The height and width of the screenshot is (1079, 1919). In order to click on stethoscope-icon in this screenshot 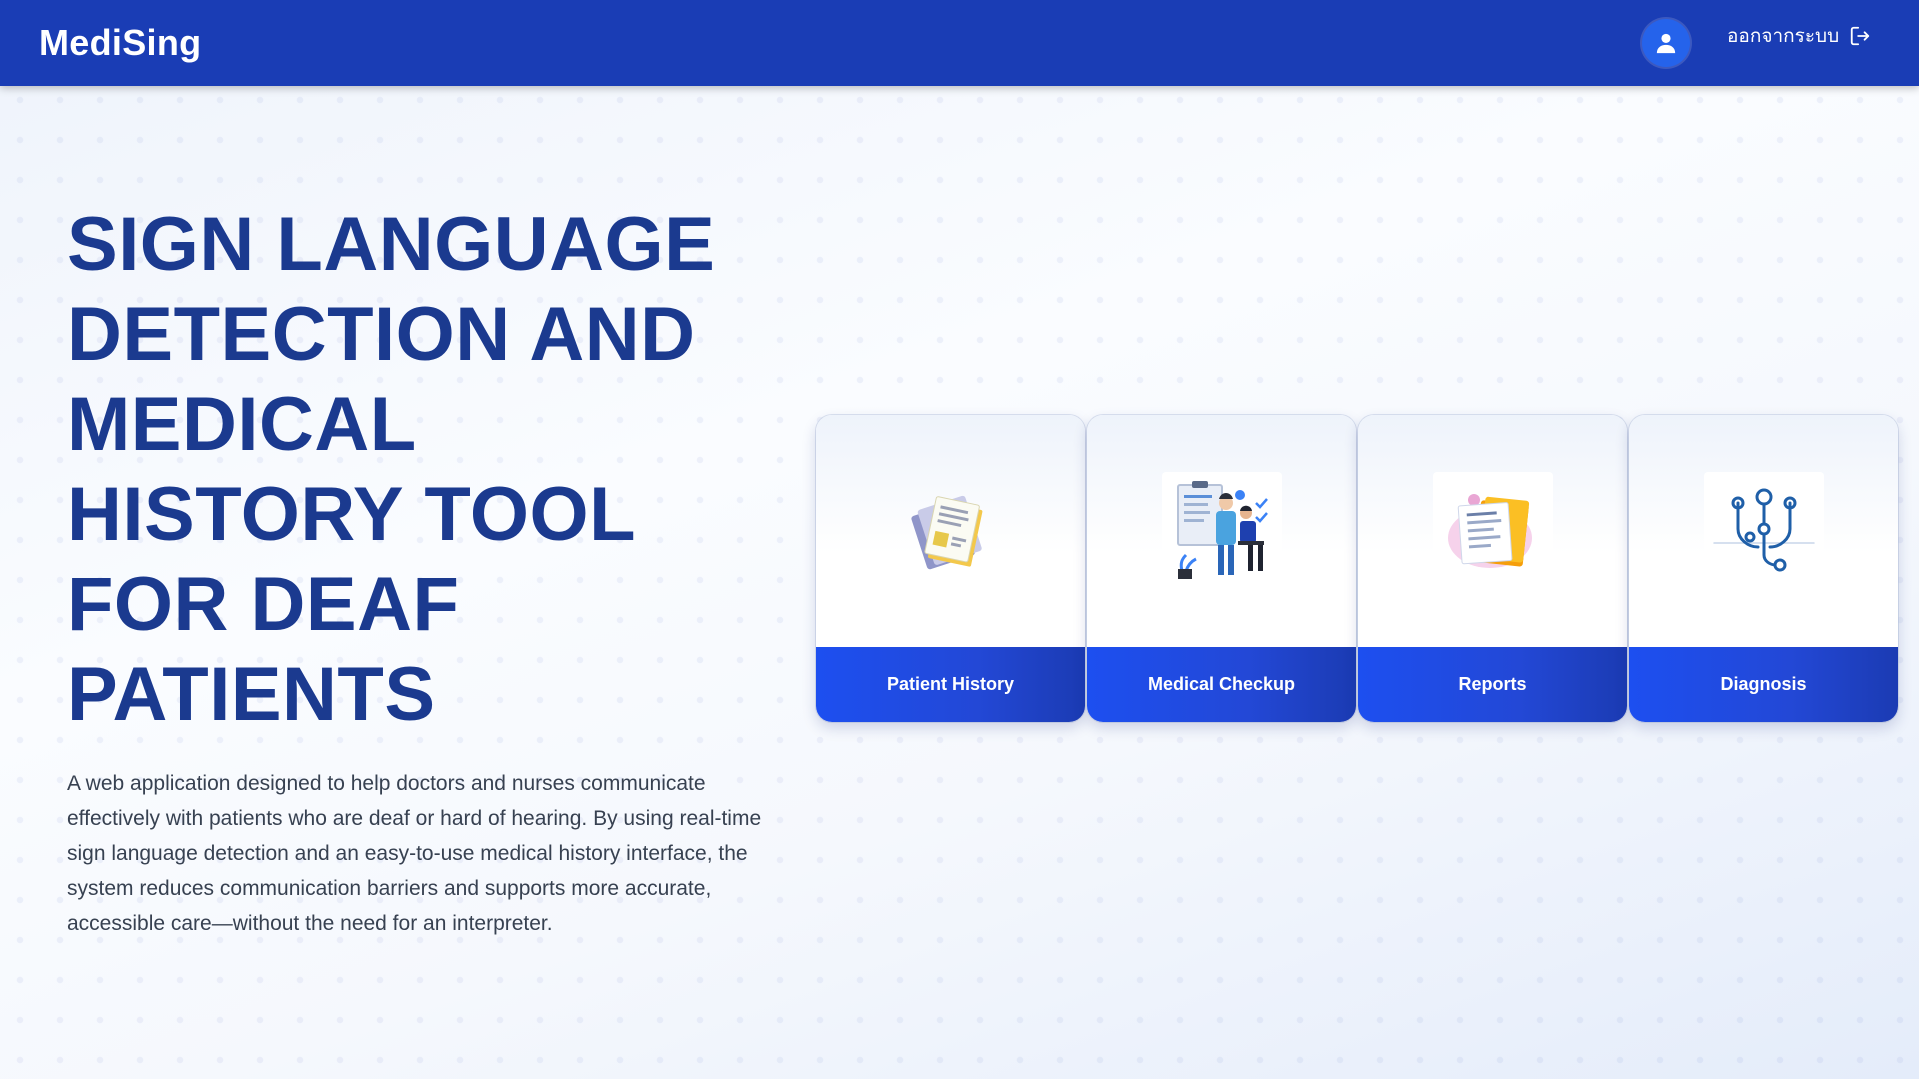, I will do `click(1763, 531)`.